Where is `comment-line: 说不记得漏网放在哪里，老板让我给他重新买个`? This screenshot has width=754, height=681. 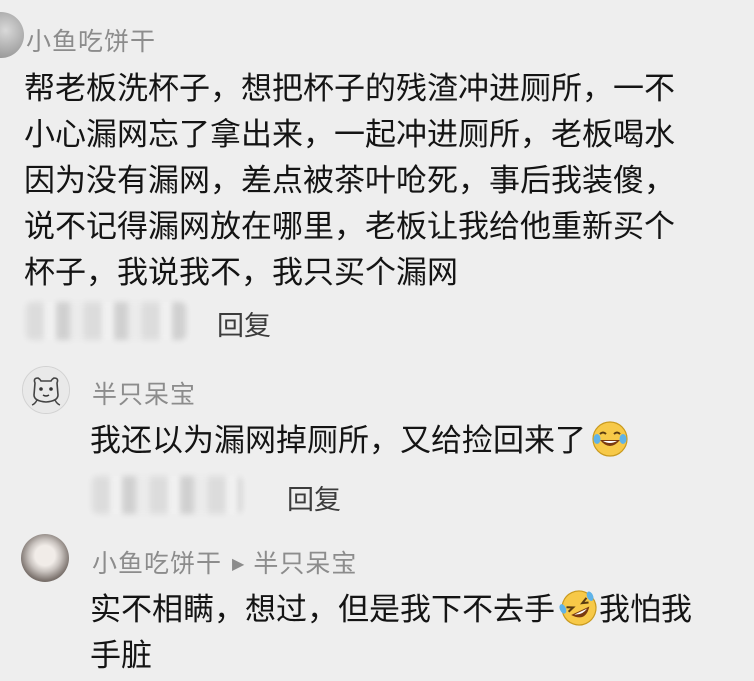 comment-line: 说不记得漏网放在哪里，老板让我给他重新买个 is located at coordinates (349, 227).